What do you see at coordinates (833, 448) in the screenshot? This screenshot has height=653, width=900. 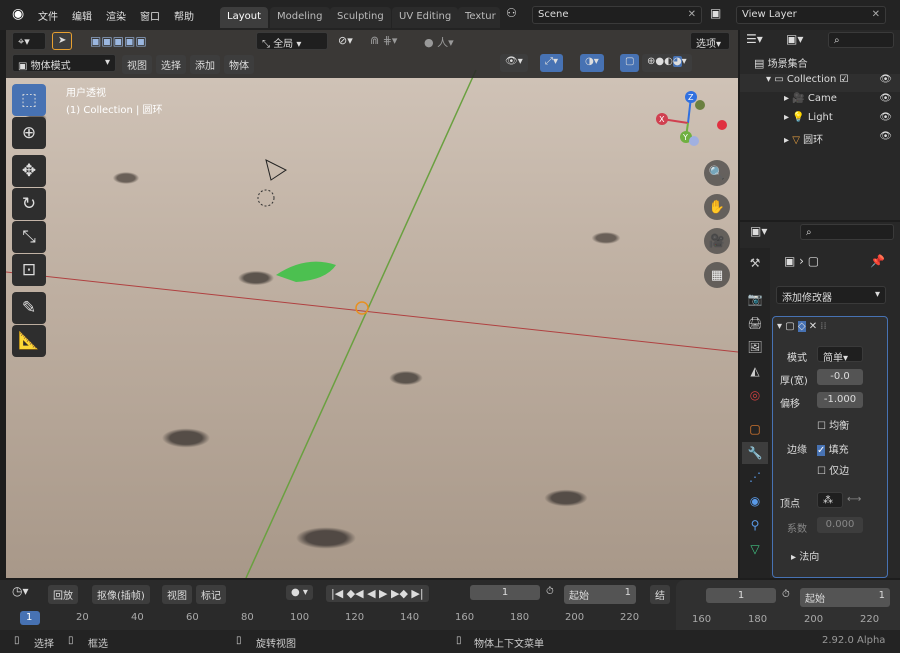 I see `fill-checkbox: ✓ 填充` at bounding box center [833, 448].